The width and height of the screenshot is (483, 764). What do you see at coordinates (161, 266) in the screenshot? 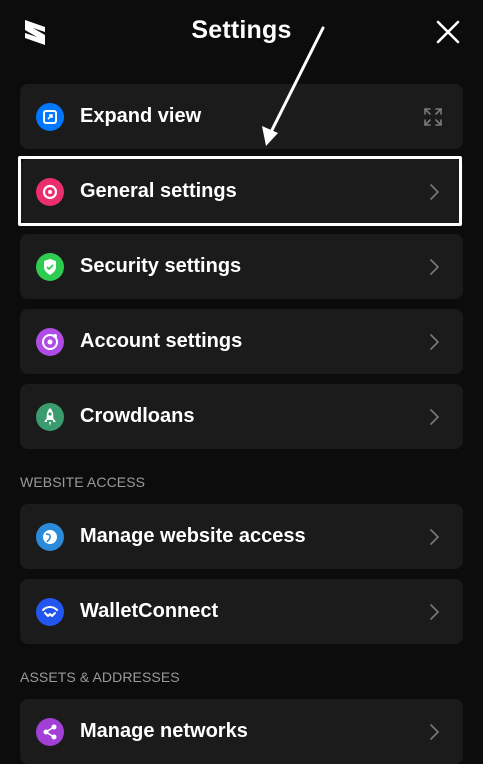
I see `menu-item-label: Security settings` at bounding box center [161, 266].